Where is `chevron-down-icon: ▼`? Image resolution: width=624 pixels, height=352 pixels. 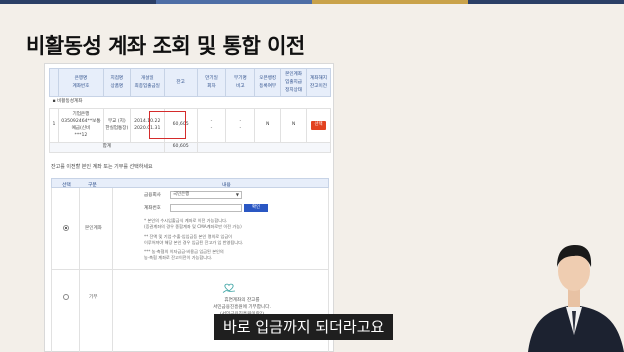 chevron-down-icon: ▼ is located at coordinates (237, 194).